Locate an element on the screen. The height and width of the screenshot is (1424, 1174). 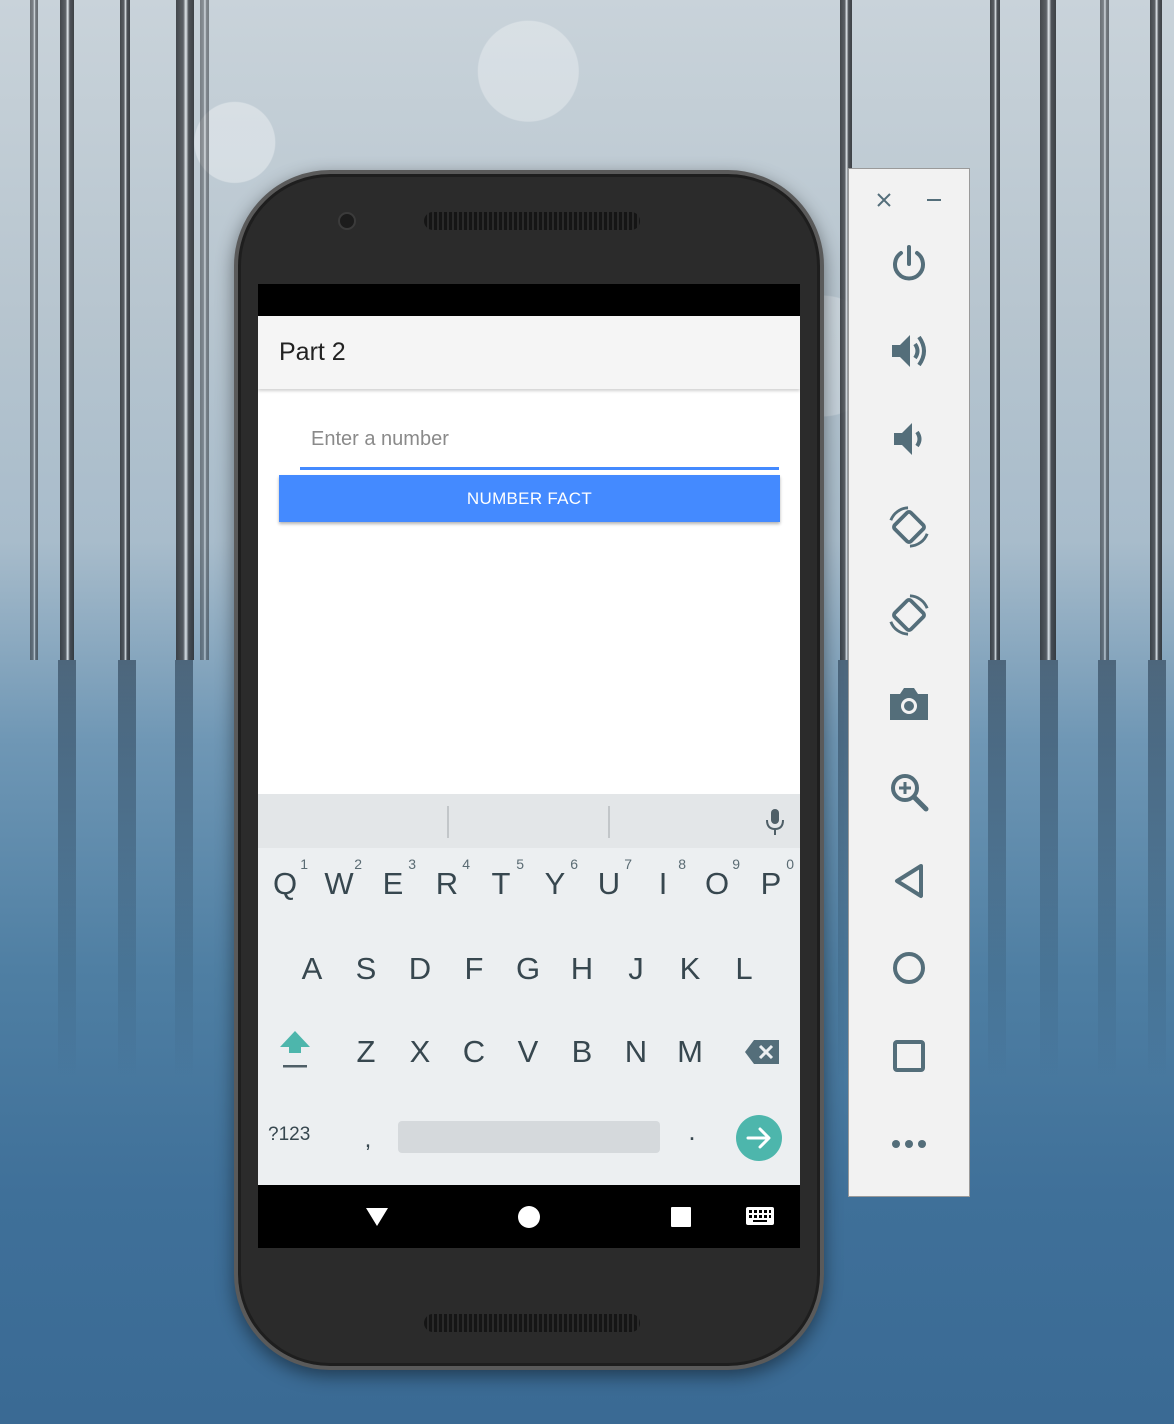
key-j: J is located at coordinates (636, 969).